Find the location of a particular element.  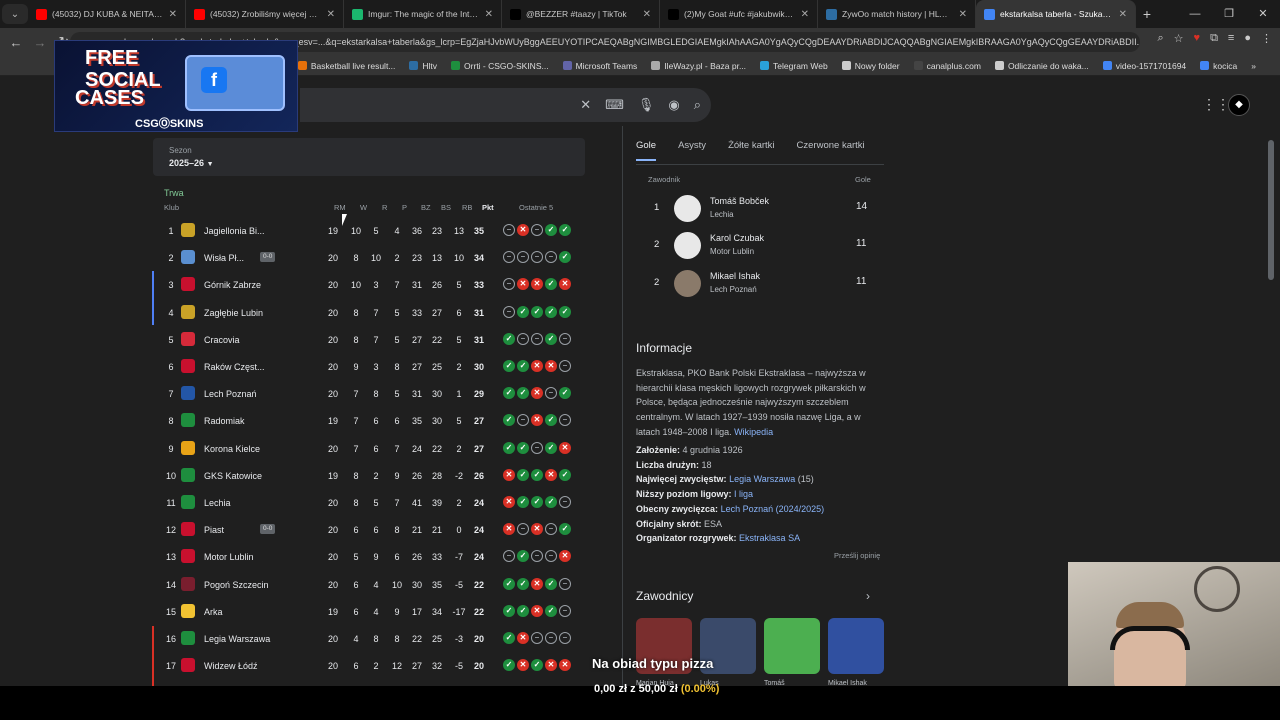

table-row: 5 Cracovia 20 8 7 5 27 22 5 31 ✓ – – ✓ – is located at coordinates (369, 339).